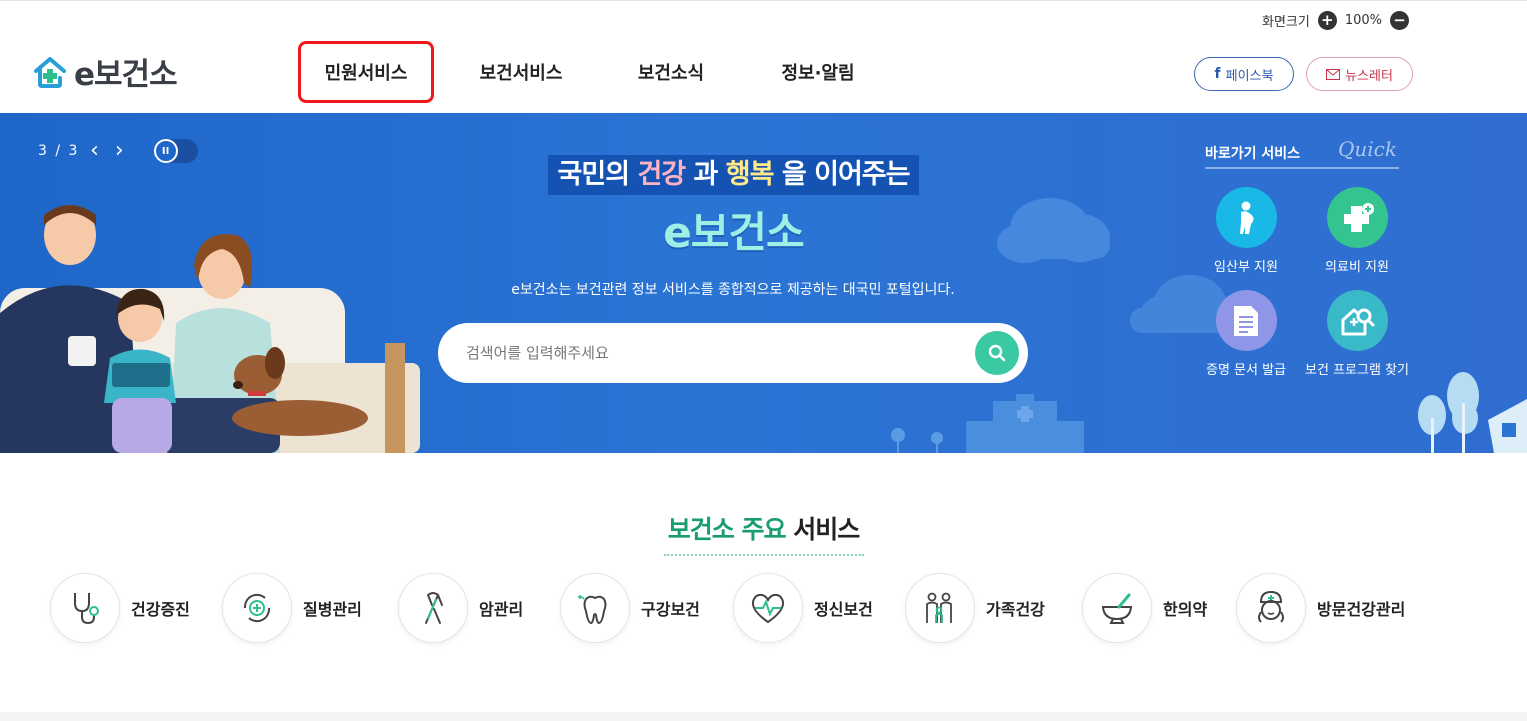  I want to click on facebook-button: f 페이스북, so click(1244, 74).